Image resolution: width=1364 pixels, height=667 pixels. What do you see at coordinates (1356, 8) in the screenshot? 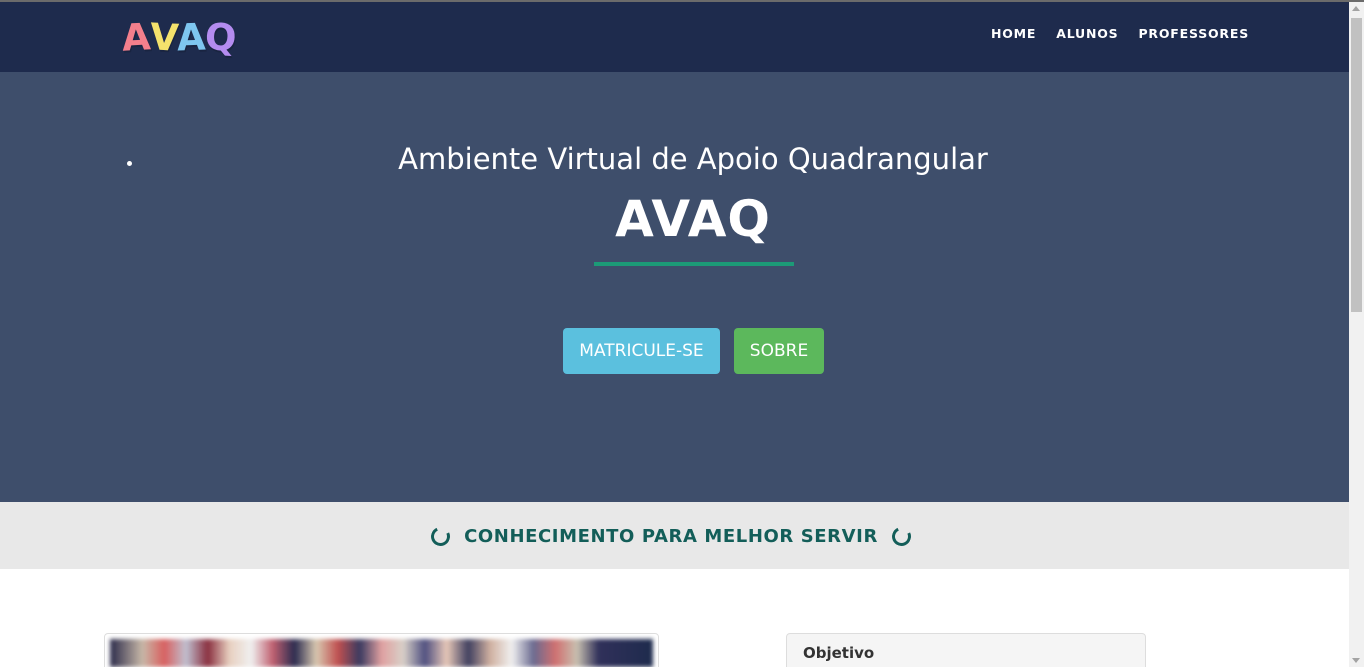
I see `scroll-up-arrow-icon` at bounding box center [1356, 8].